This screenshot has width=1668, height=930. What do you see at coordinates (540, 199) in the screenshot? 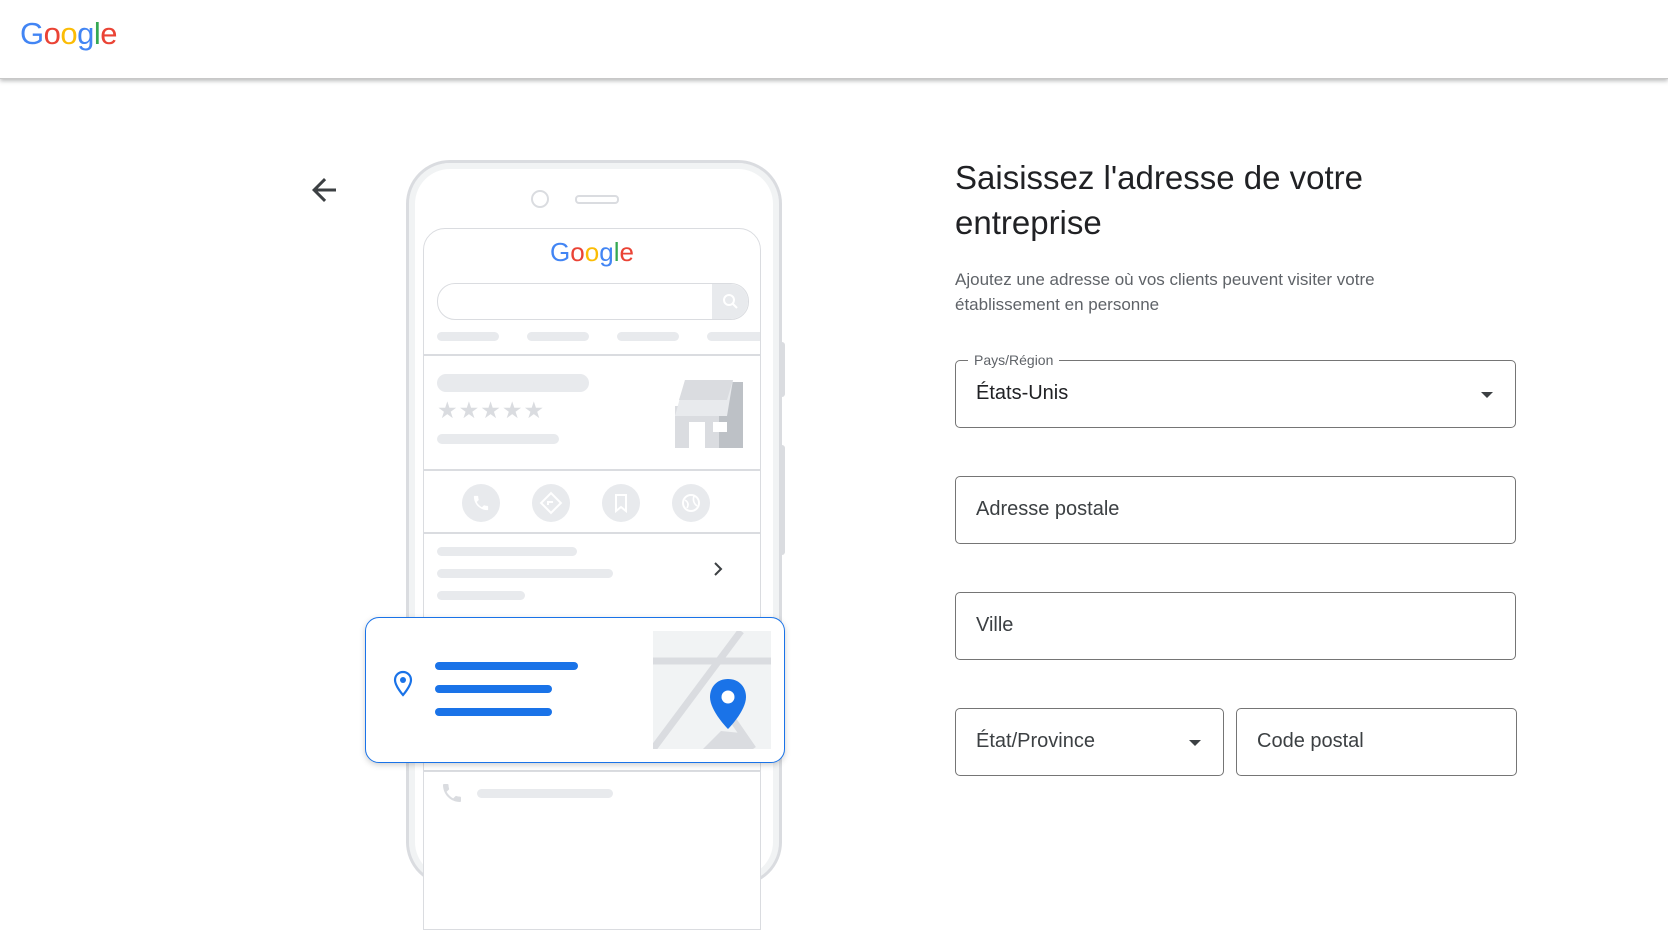
I see `phone-camera` at bounding box center [540, 199].